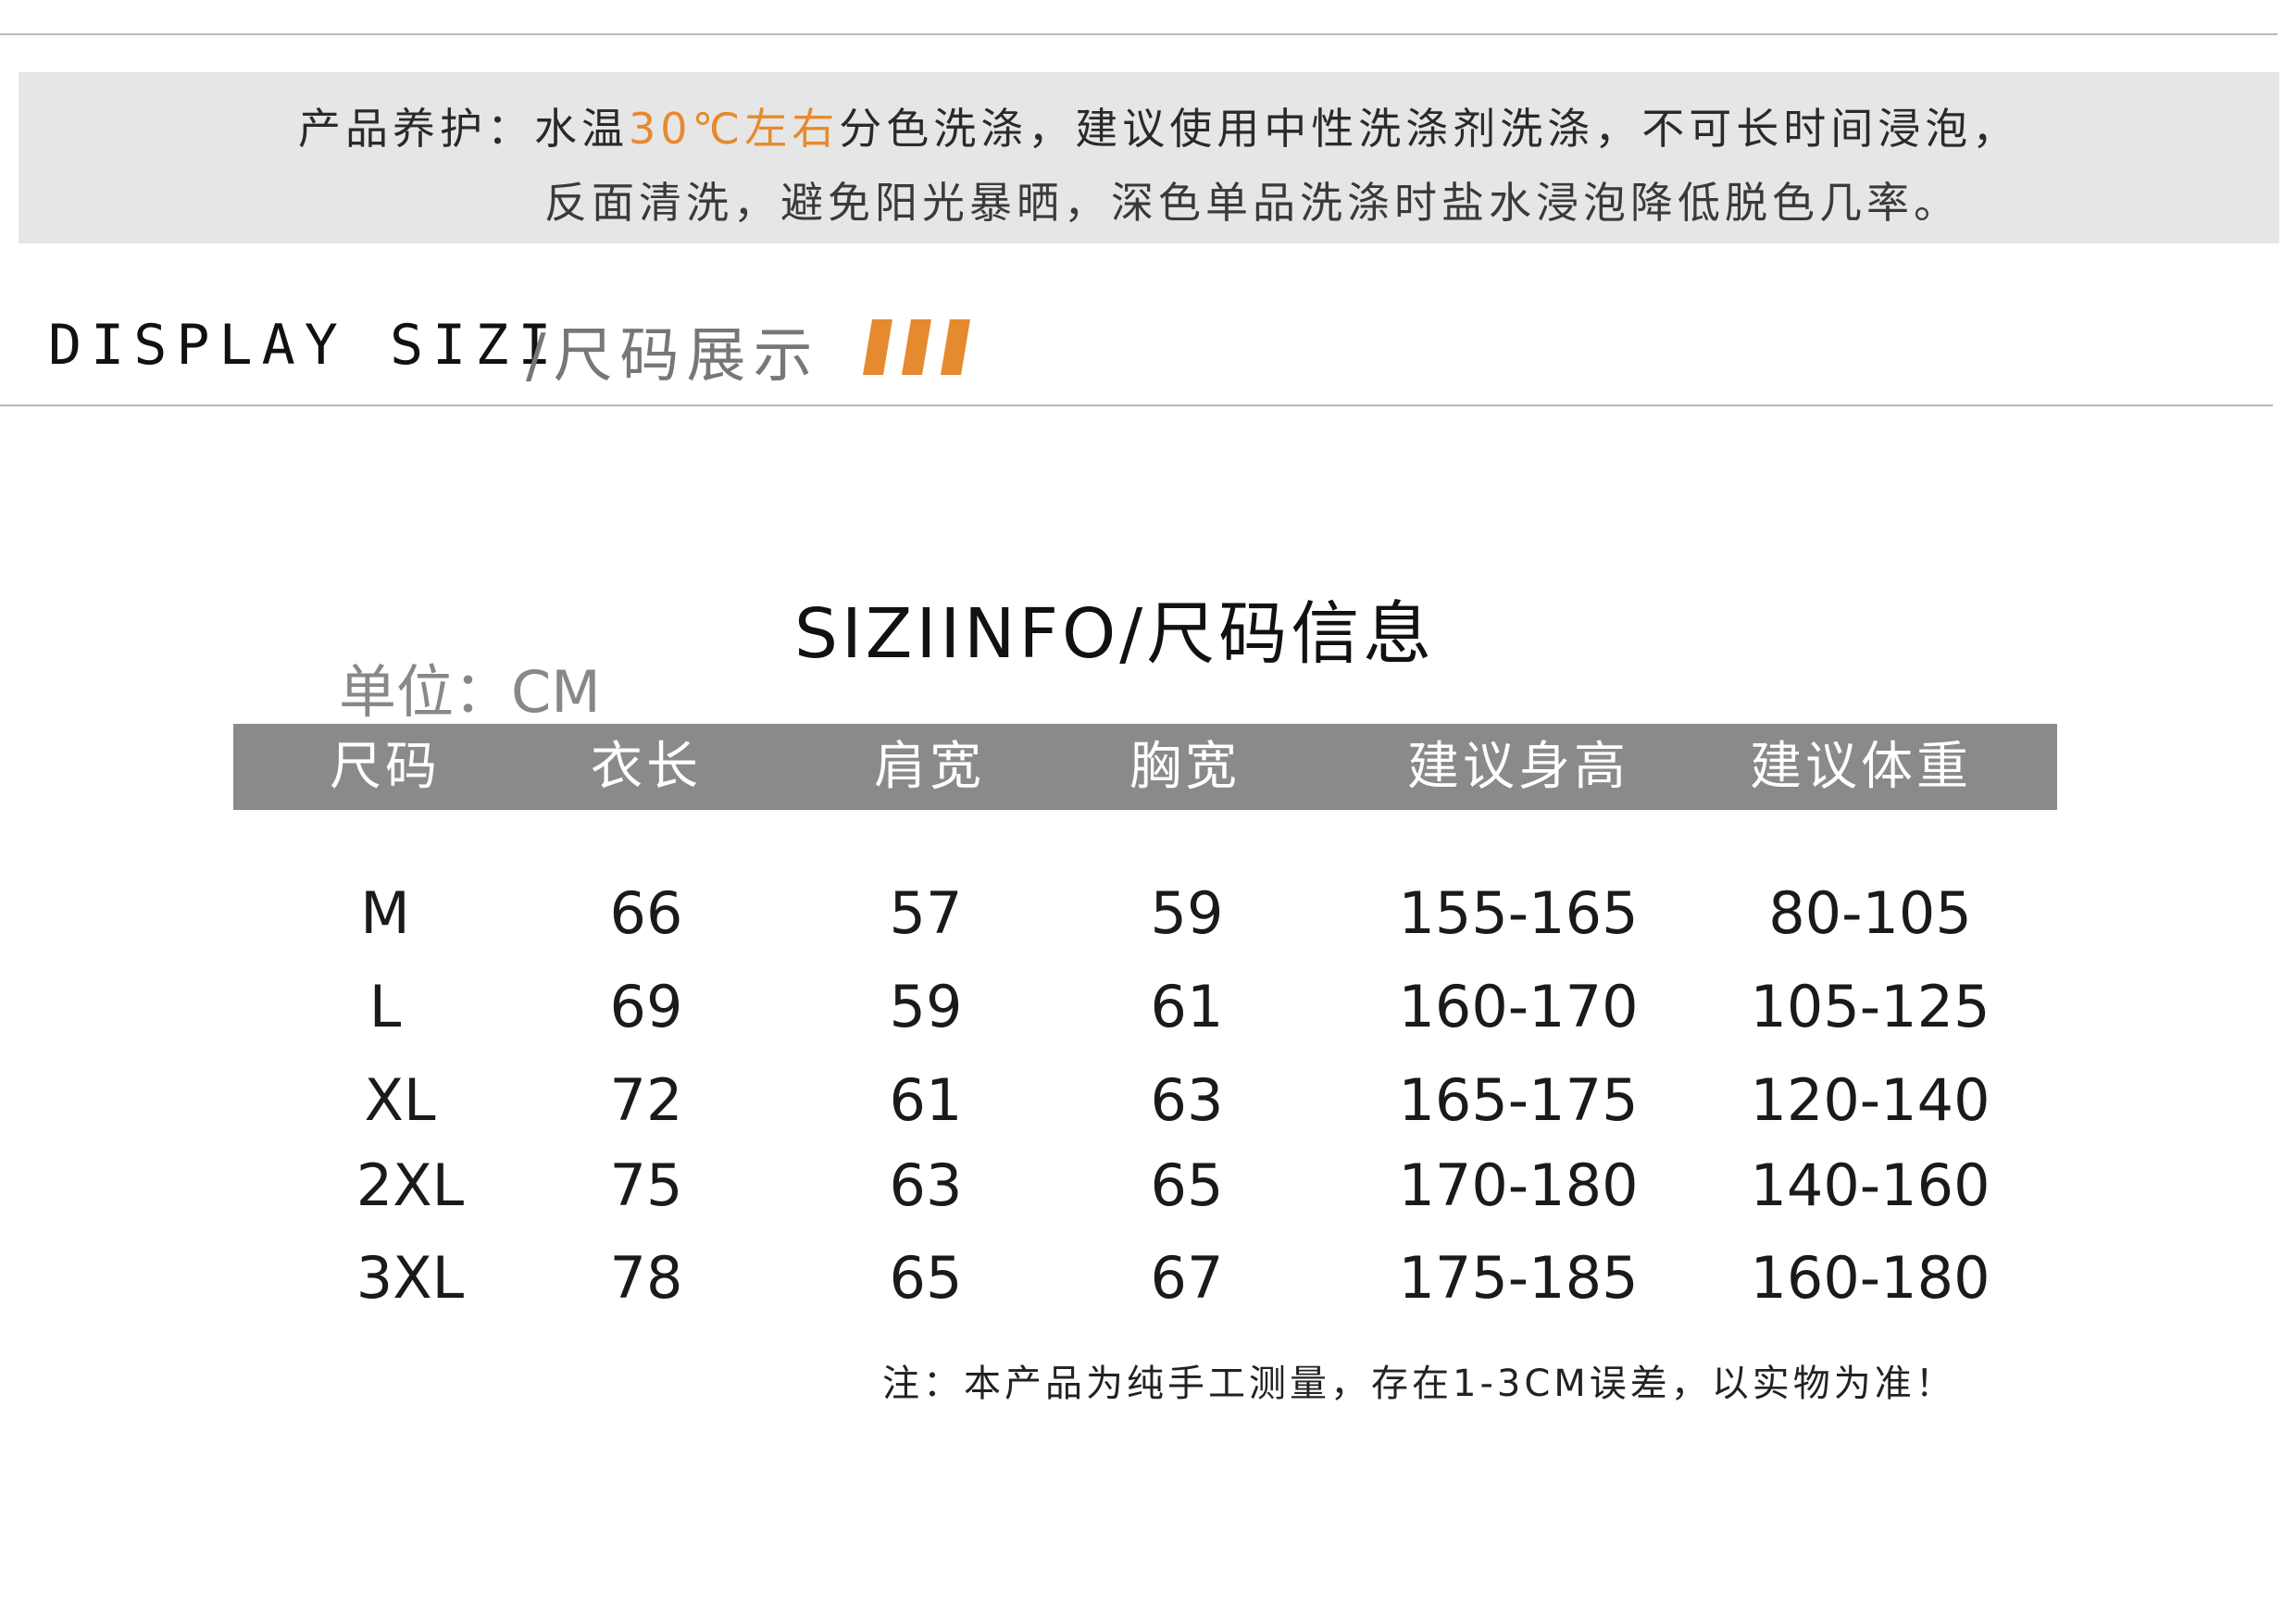  Describe the element at coordinates (1518, 1185) in the screenshot. I see `cell-height: 170-180` at that location.